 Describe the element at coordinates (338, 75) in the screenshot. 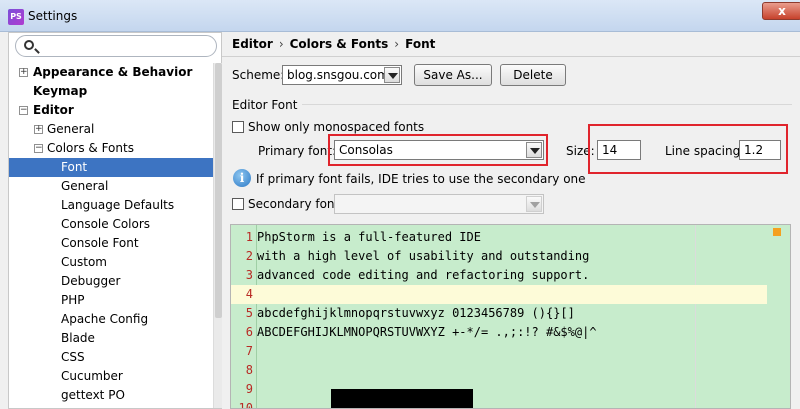

I see `scheme-value: blog.snsgou.com` at that location.